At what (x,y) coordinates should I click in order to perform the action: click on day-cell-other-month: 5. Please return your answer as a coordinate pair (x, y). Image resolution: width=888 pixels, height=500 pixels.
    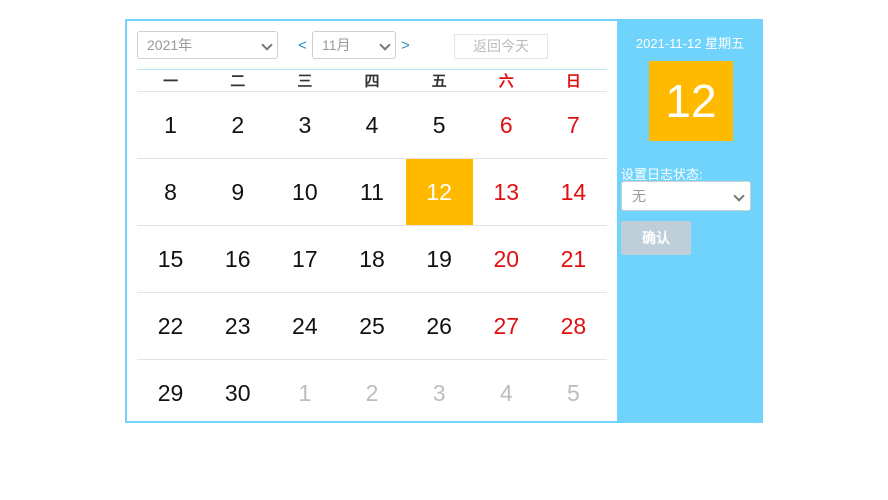
    Looking at the image, I should click on (573, 393).